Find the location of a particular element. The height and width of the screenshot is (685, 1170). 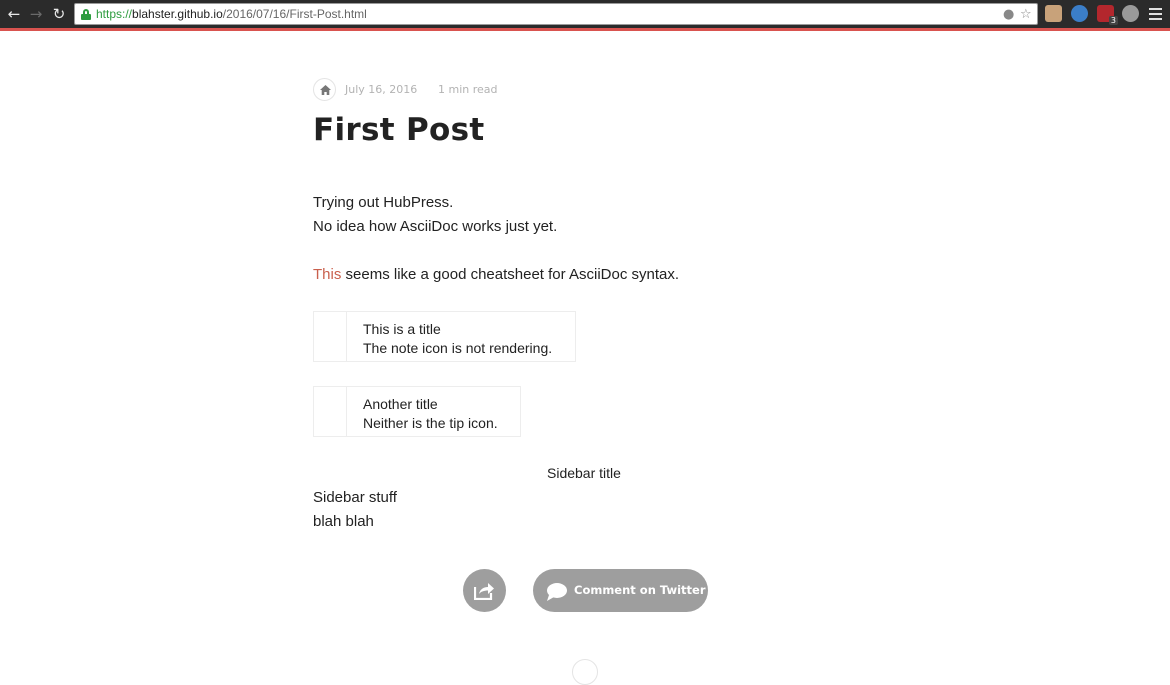

secure-lock-icon is located at coordinates (86, 14).